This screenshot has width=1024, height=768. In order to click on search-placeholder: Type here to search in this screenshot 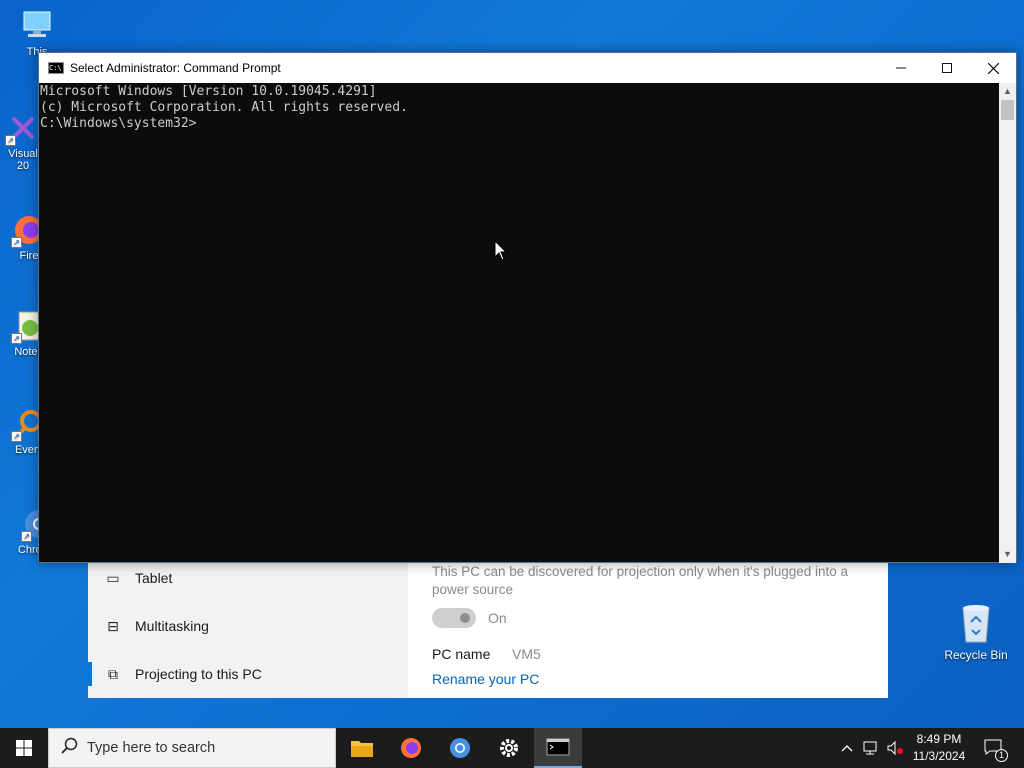, I will do `click(151, 748)`.